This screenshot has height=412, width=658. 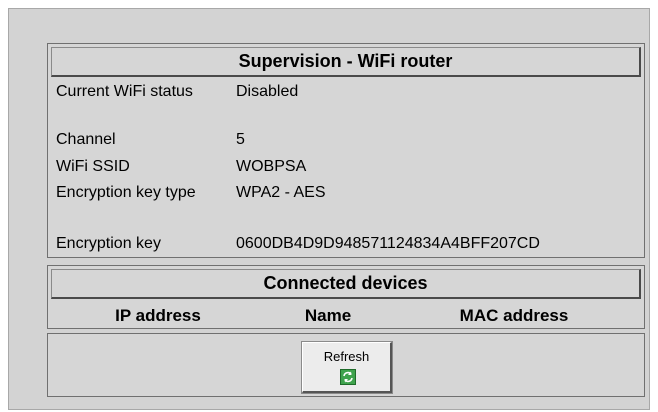 I want to click on status-value: Disabled, so click(x=267, y=91).